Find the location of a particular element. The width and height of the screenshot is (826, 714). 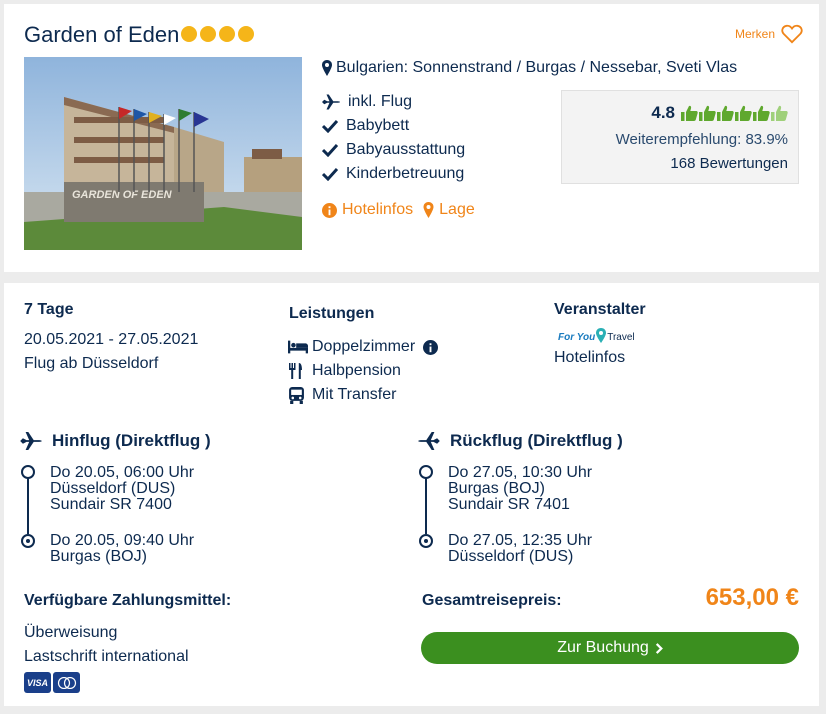

service-label: Halbpension is located at coordinates (356, 370).